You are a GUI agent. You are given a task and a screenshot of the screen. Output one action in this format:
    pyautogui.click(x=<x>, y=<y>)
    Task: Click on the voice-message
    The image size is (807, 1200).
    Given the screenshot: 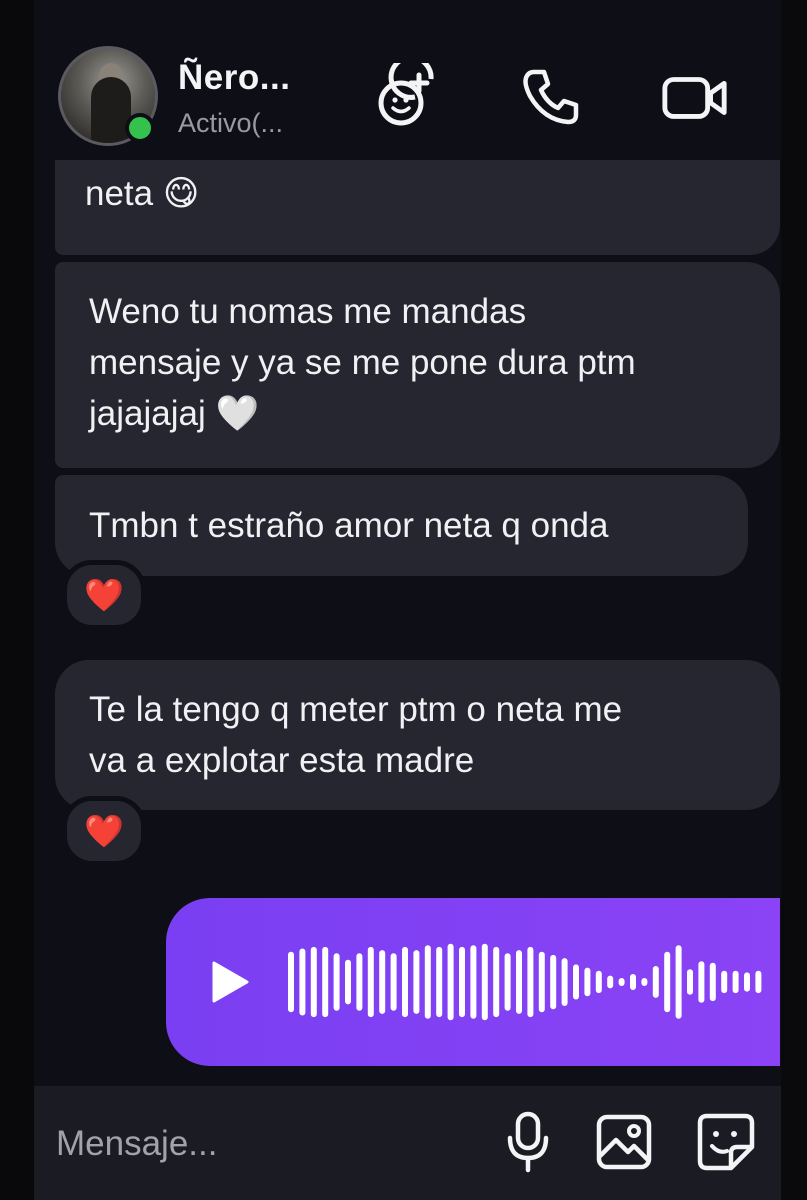 What is the action you would take?
    pyautogui.click(x=473, y=982)
    